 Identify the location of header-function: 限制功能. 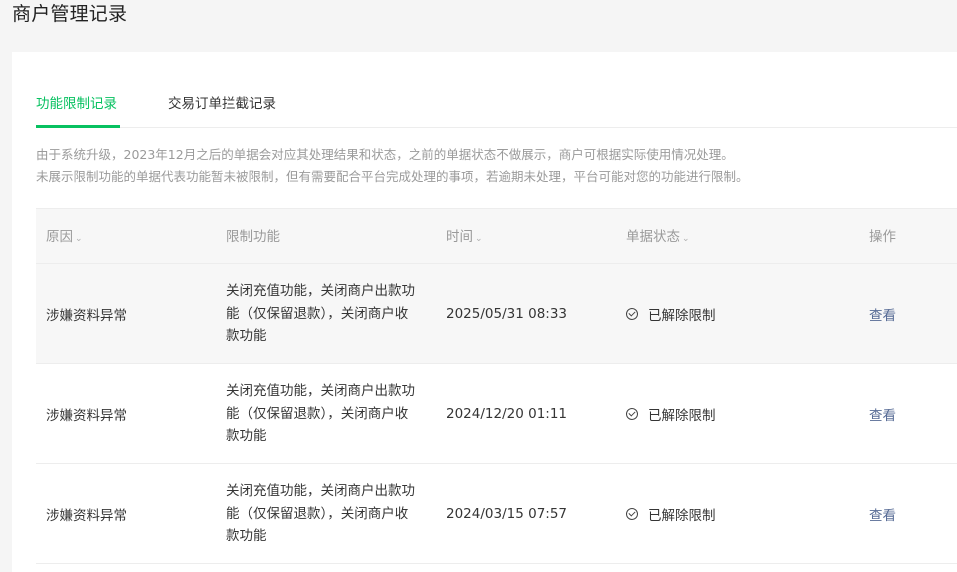
(253, 237).